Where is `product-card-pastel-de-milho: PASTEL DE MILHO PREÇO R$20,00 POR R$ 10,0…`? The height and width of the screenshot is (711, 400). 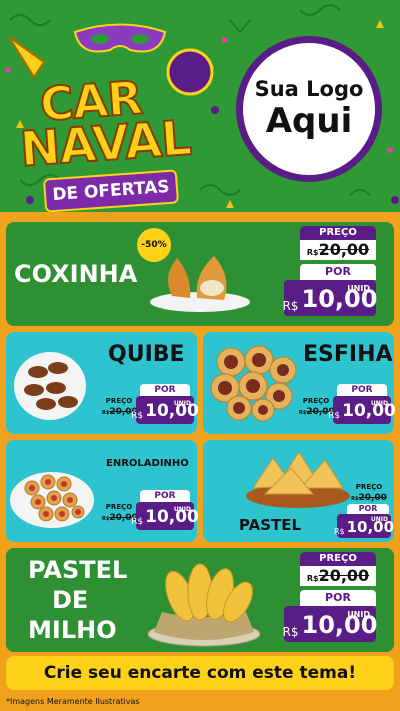 product-card-pastel-de-milho: PASTEL DE MILHO PREÇO R$20,00 POR R$ 10,0… is located at coordinates (200, 600).